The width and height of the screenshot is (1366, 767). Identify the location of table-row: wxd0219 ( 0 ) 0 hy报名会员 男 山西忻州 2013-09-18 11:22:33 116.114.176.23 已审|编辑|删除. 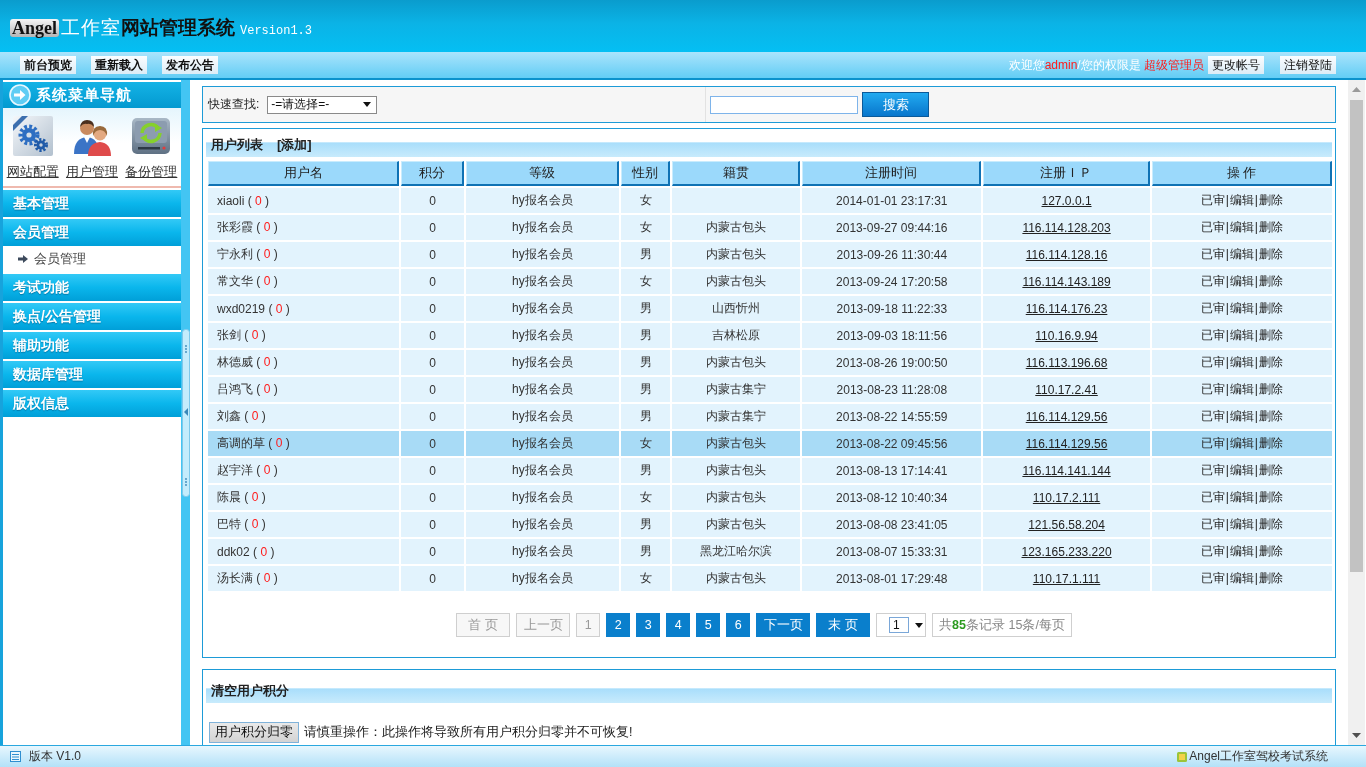
(770, 308).